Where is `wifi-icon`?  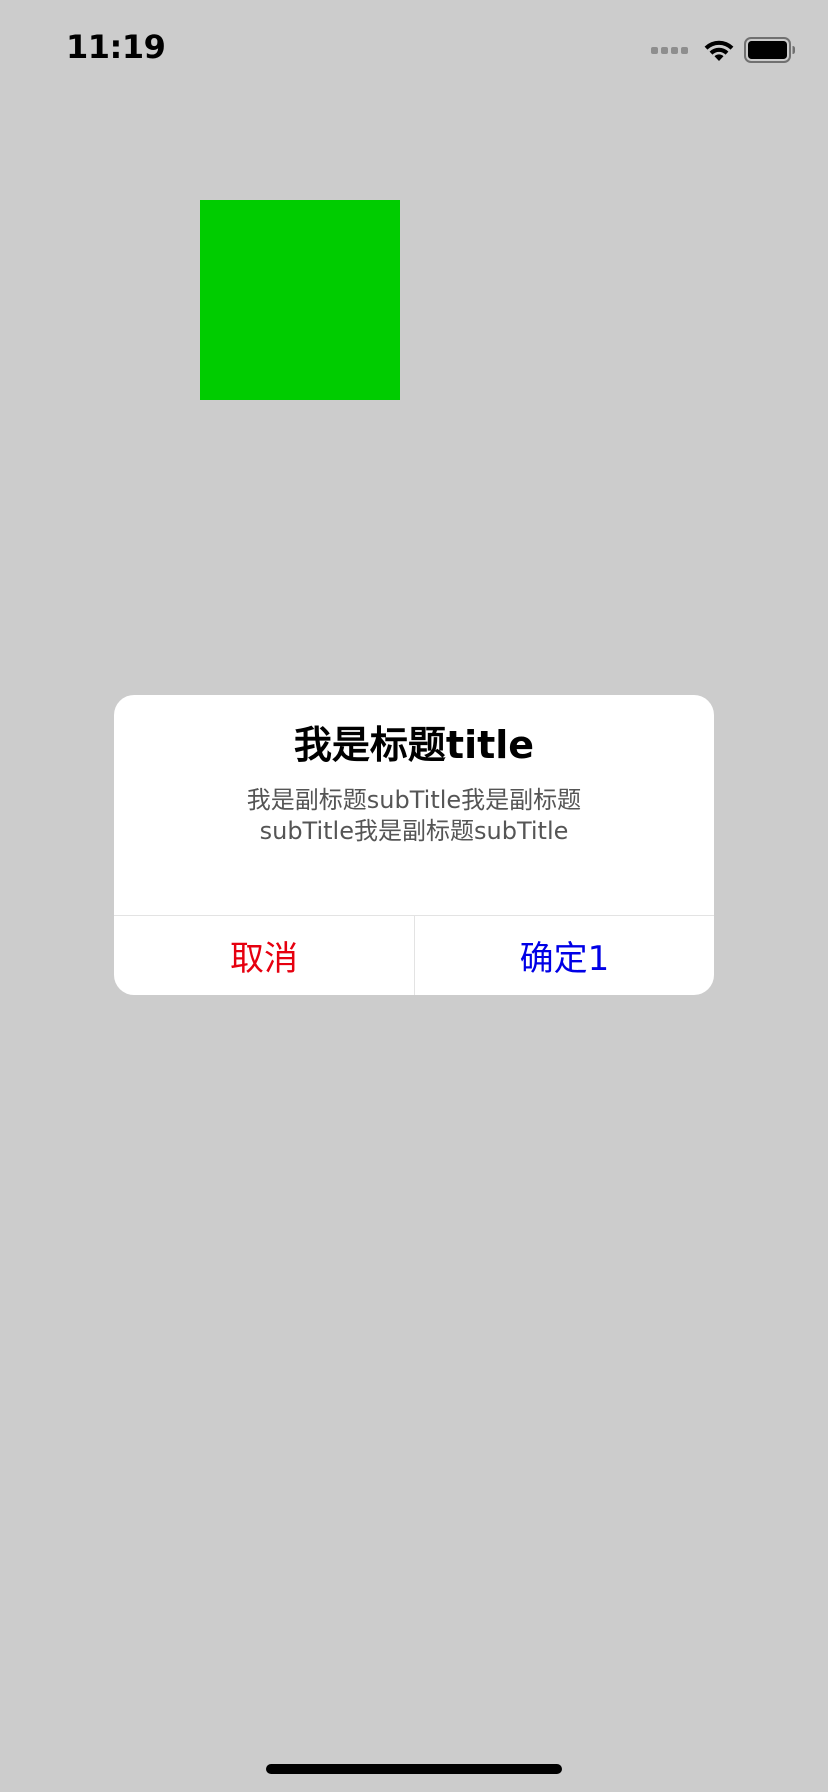
wifi-icon is located at coordinates (719, 50).